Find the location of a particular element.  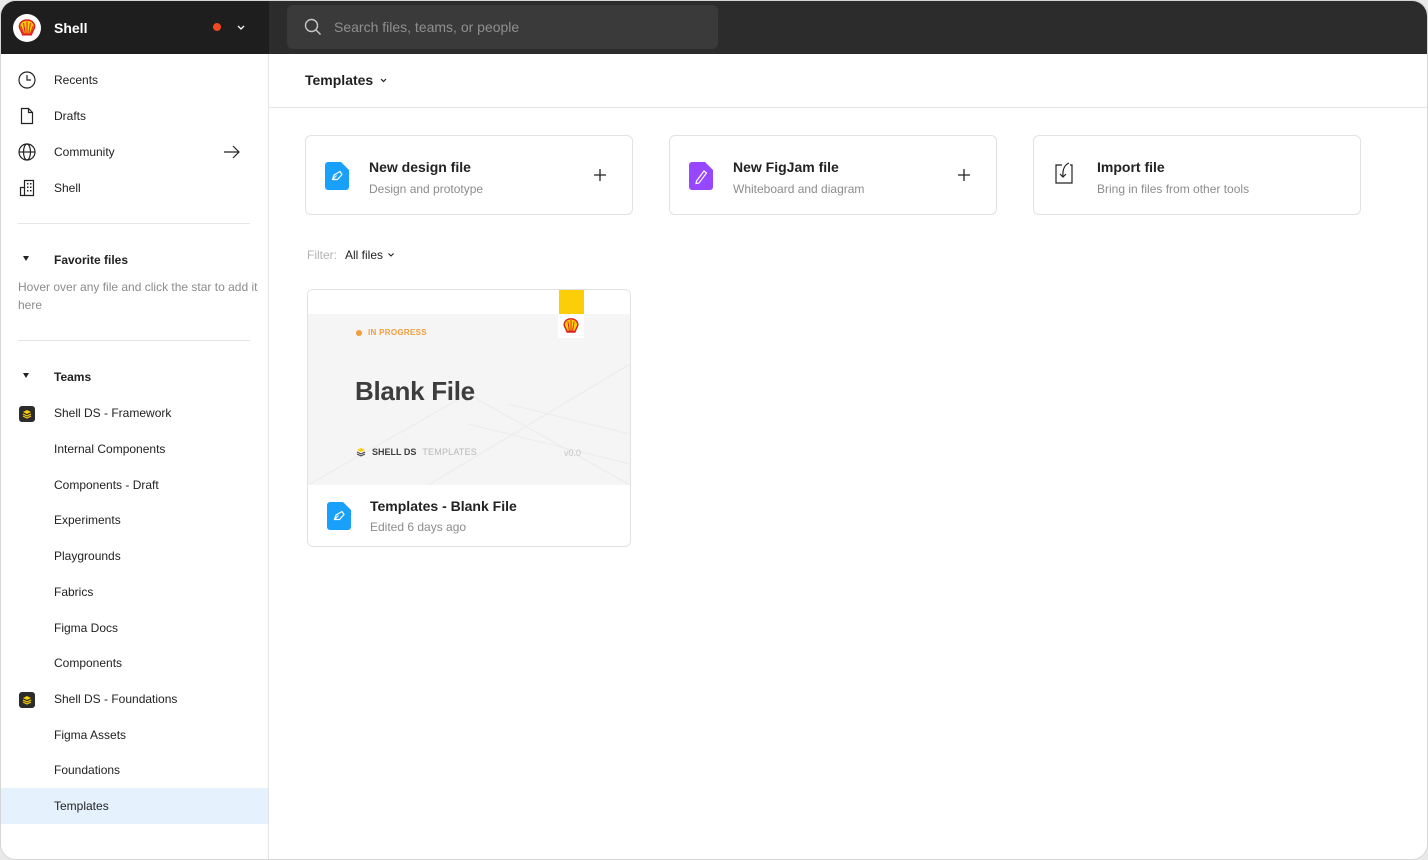

page-title: Templates is located at coordinates (339, 80).